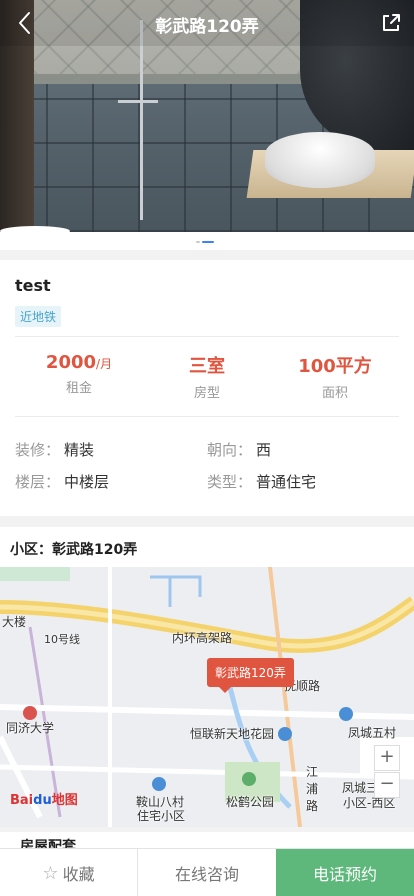 This screenshot has height=896, width=414. I want to click on share-button, so click(391, 23).